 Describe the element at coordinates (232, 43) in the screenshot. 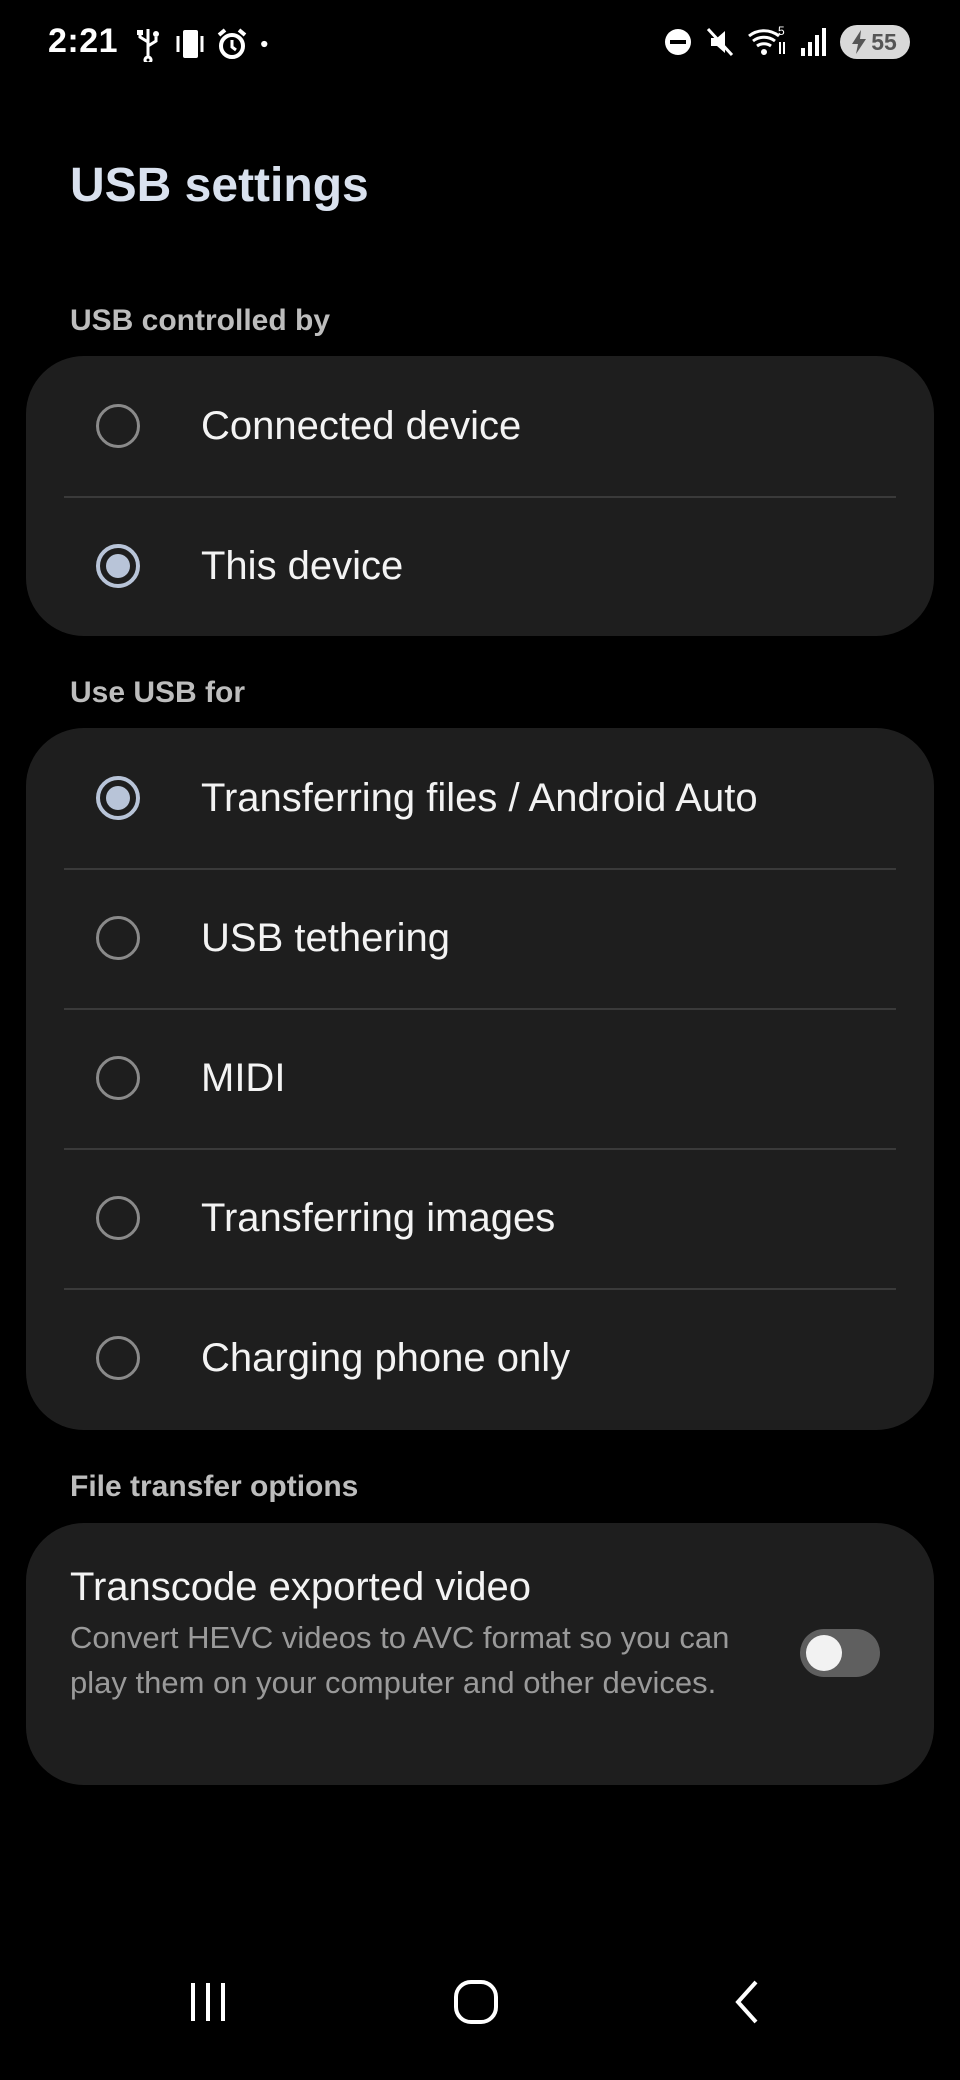

I see `alarm-icon` at that location.